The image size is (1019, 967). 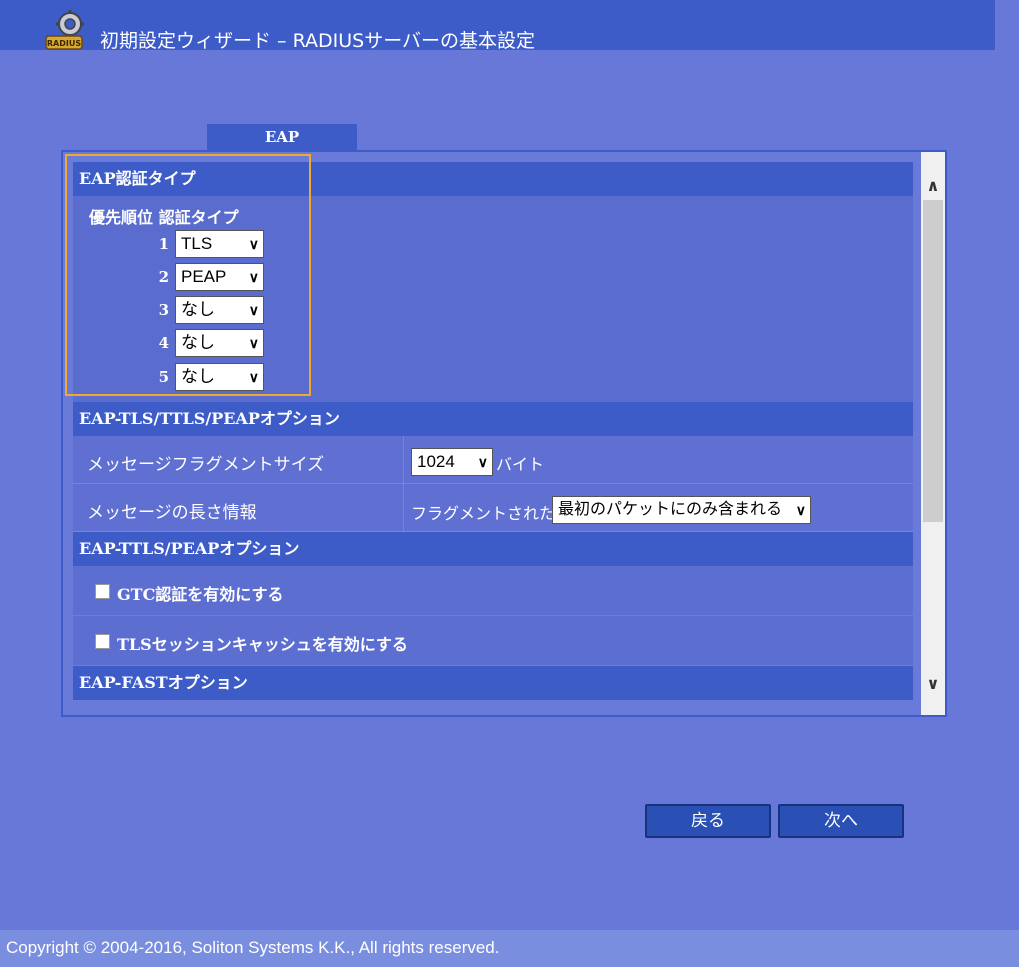 I want to click on auth-type-select-2: PEAP ∨, so click(x=219, y=277).